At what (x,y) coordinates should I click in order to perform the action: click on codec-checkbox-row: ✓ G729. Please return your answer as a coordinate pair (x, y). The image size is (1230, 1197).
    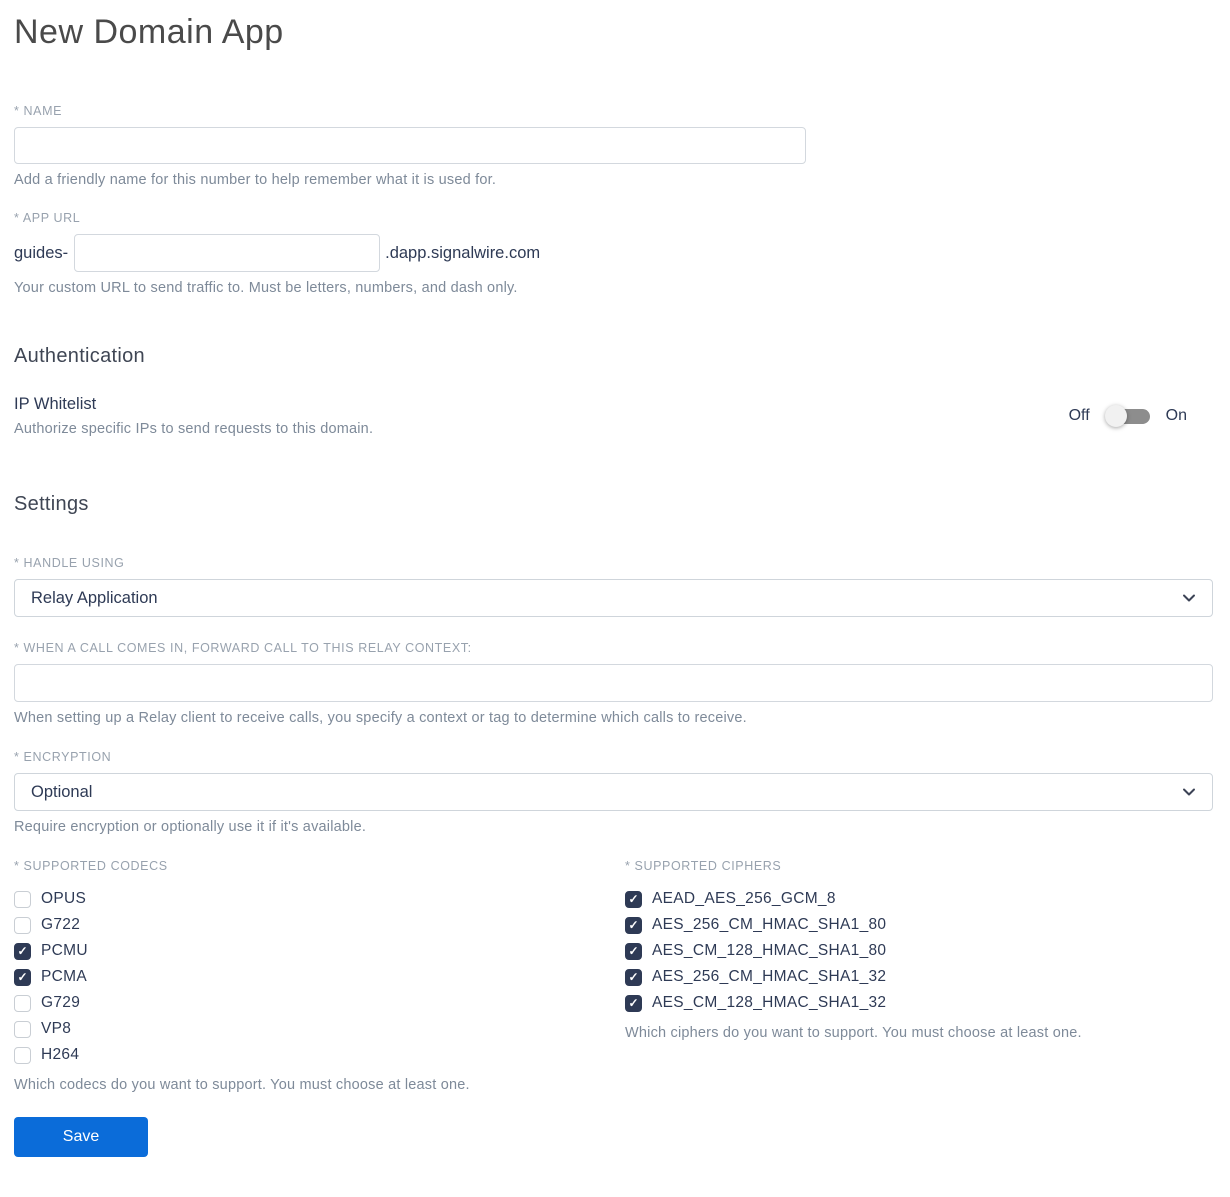
    Looking at the image, I should click on (319, 1003).